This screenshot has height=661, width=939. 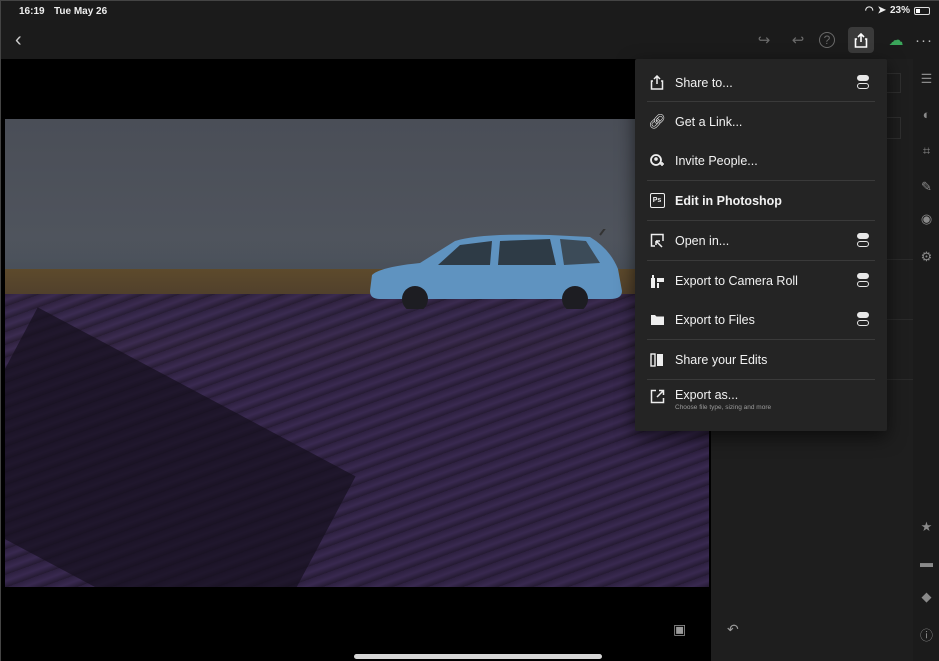 I want to click on sliders-icon: ☰, so click(x=926, y=79).